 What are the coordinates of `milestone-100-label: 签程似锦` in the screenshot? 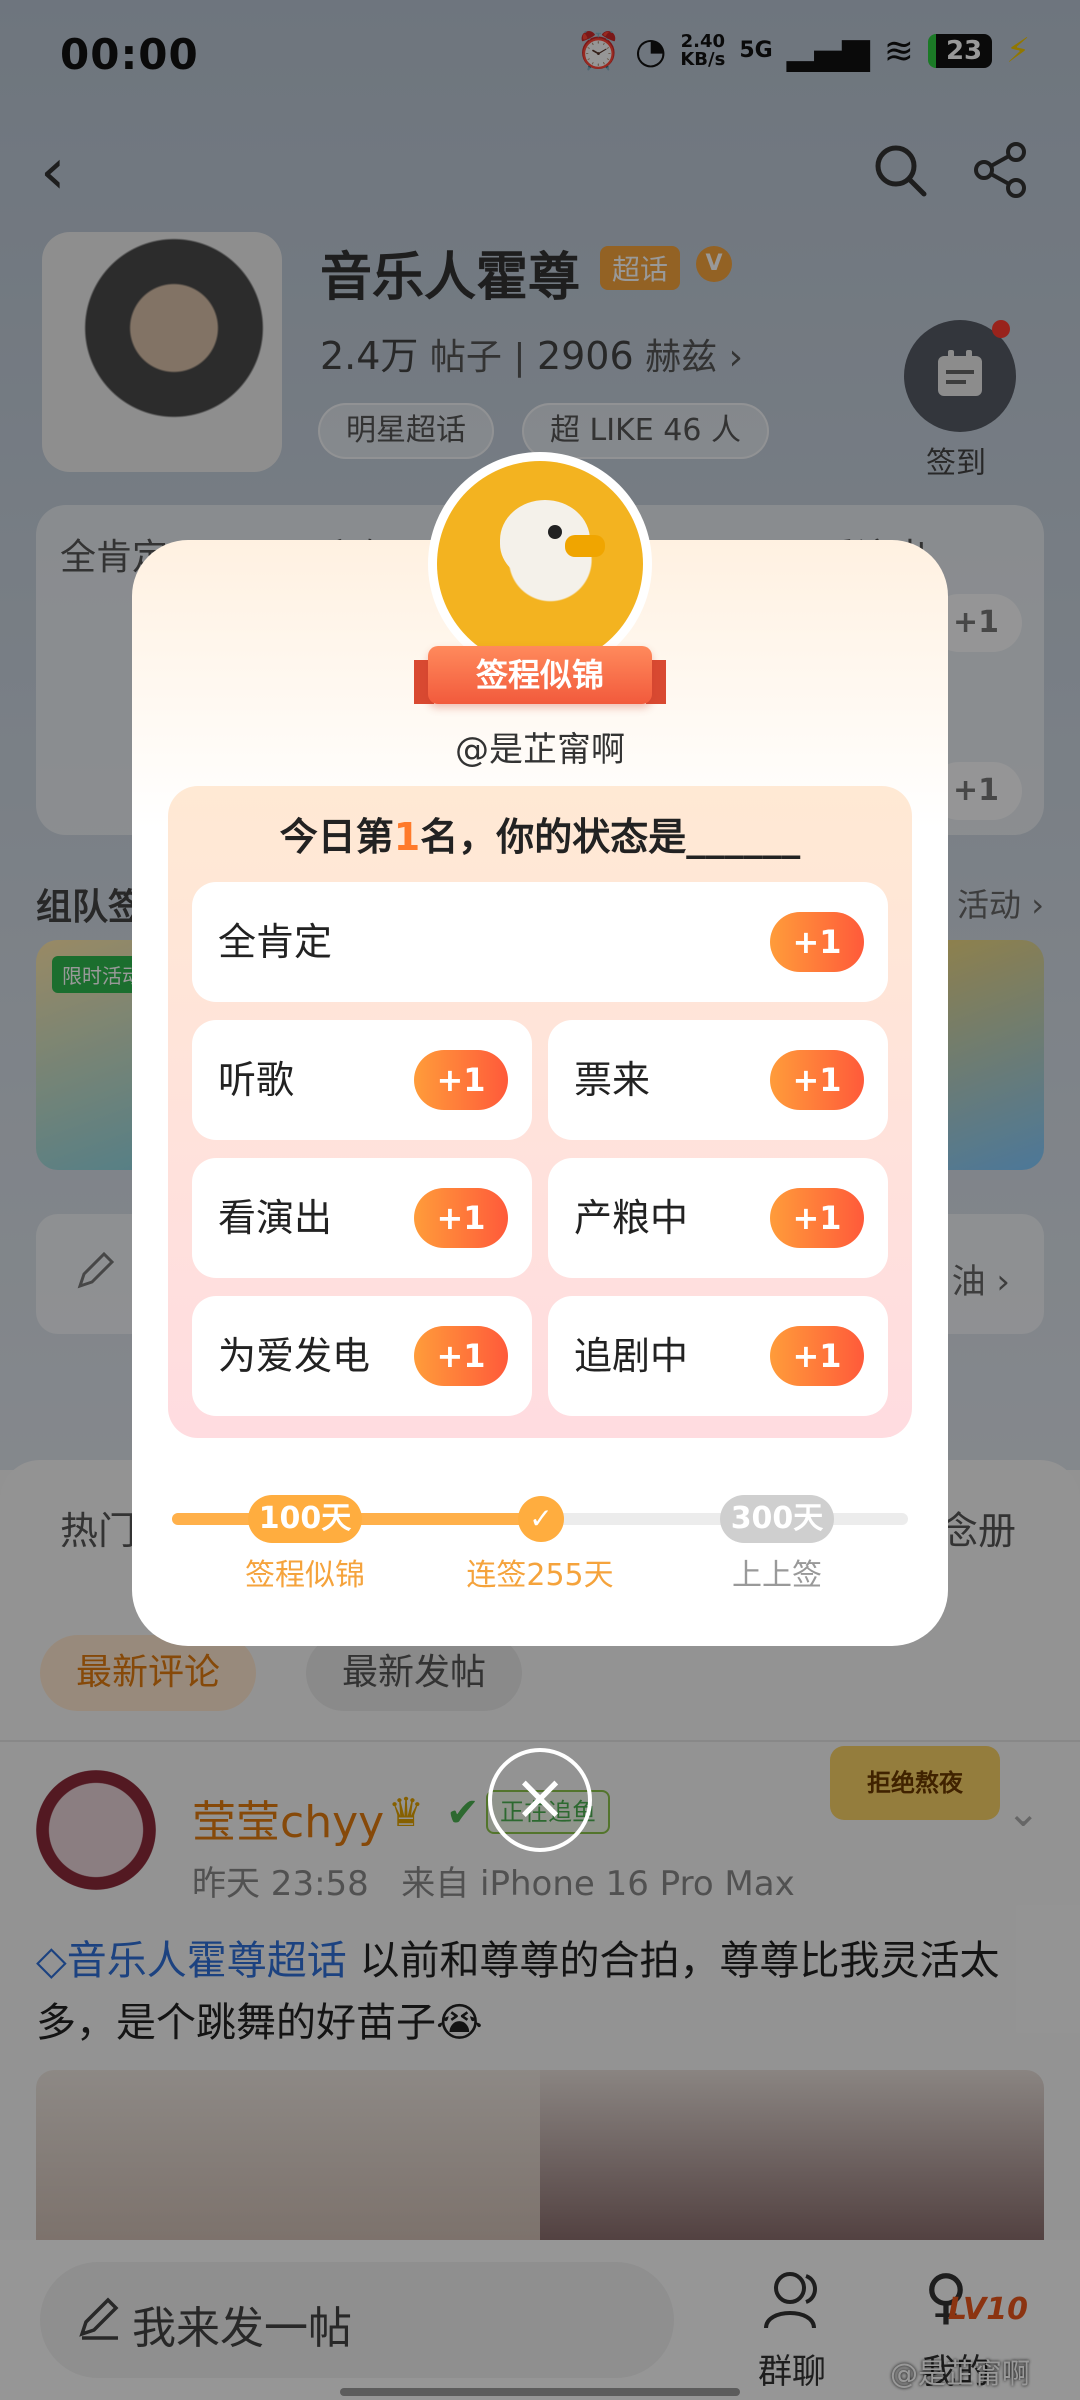 It's located at (305, 1575).